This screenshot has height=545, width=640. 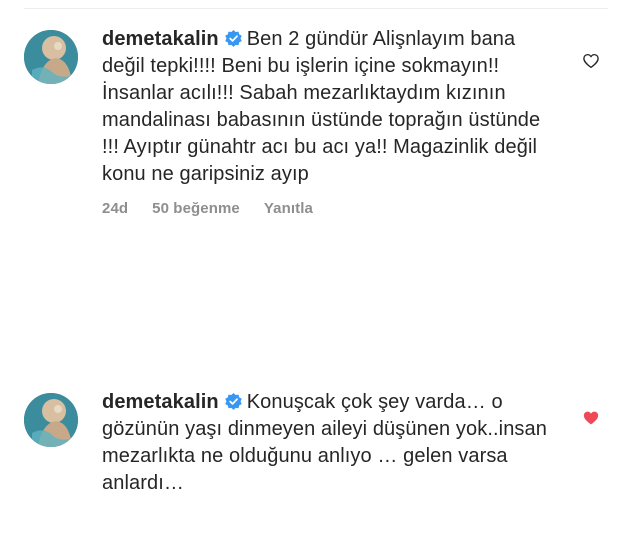 I want to click on reply-button: Yanıtla, so click(x=288, y=208).